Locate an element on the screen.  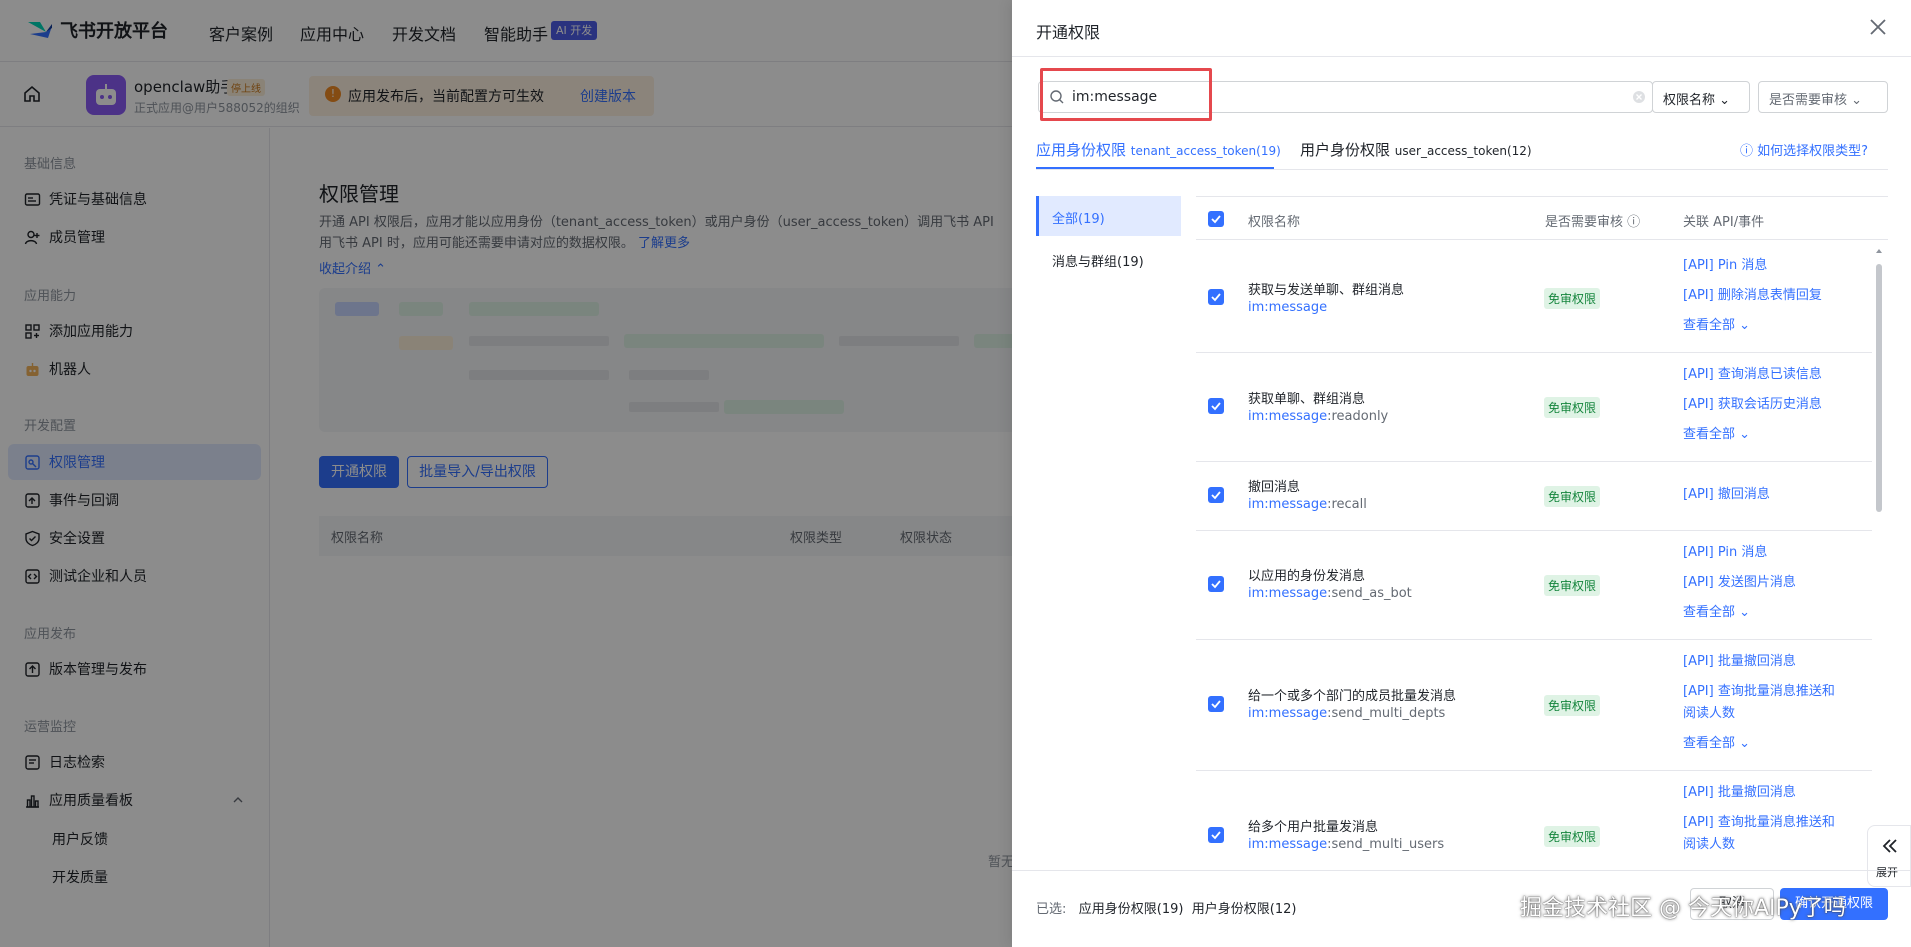
selected-summary: 已选: 应用身份权限(19) 用户身份权限(12) is located at coordinates (1166, 907).